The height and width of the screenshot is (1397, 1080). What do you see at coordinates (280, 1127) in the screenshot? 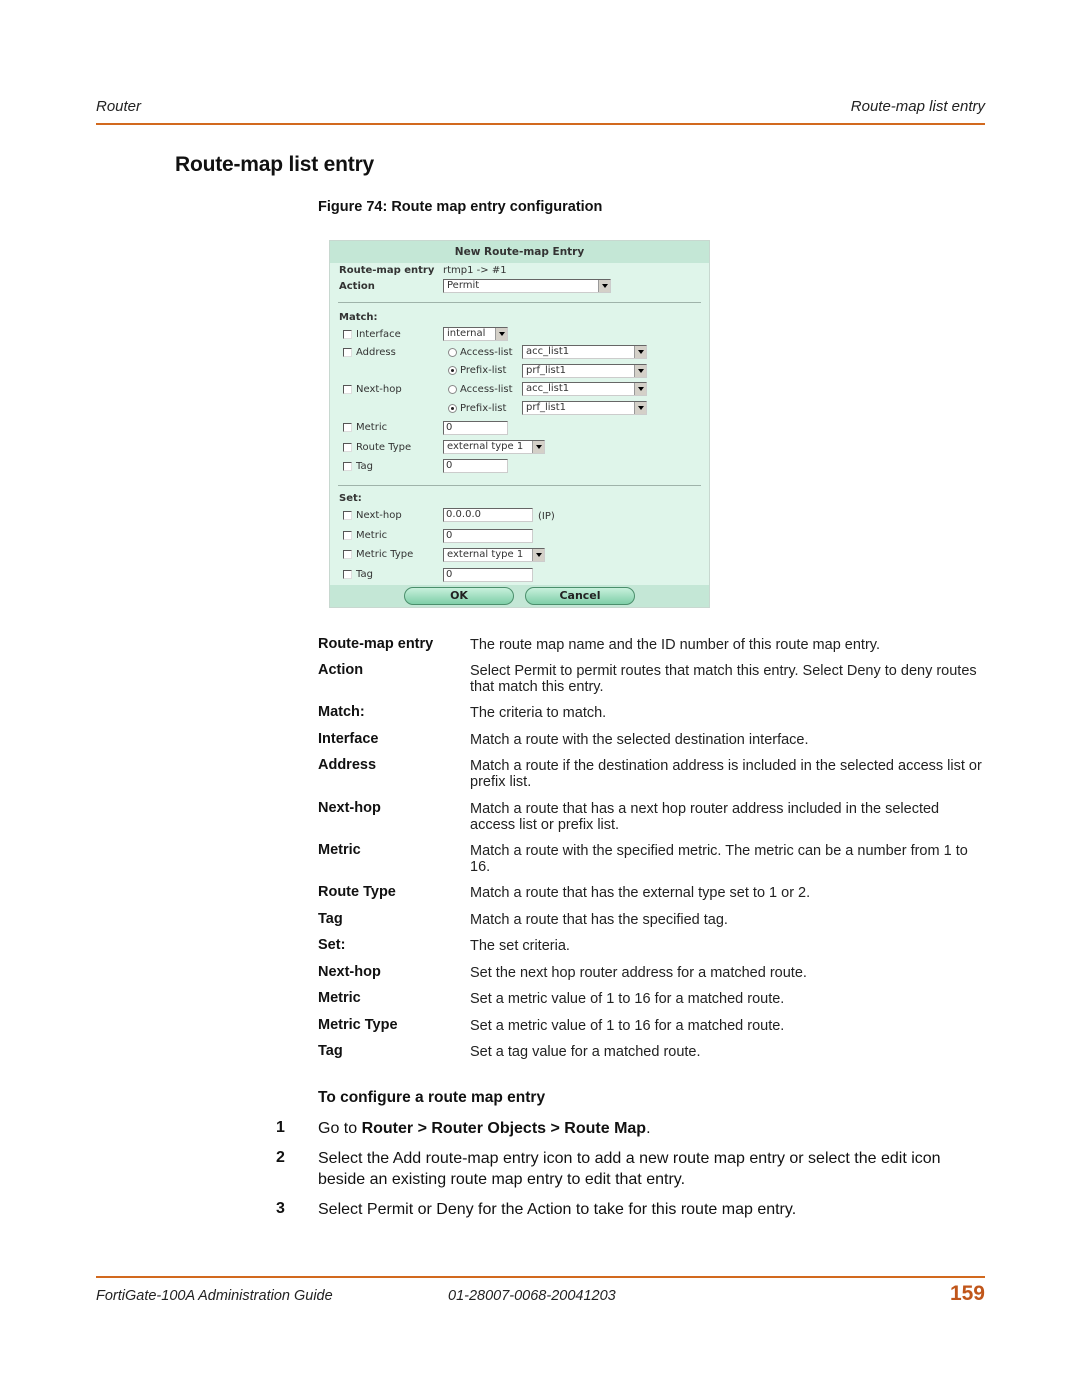
I see `step-number: 1` at bounding box center [280, 1127].